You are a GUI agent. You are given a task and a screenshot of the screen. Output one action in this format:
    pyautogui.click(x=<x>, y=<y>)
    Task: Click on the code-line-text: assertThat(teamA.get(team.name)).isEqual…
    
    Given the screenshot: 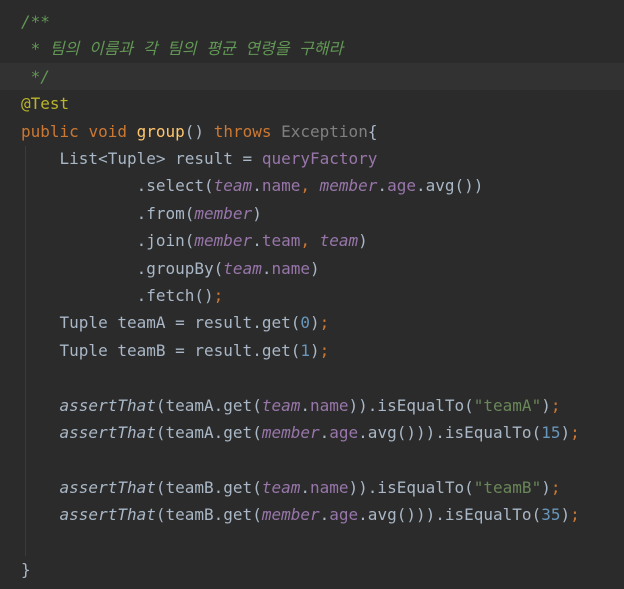 What is the action you would take?
    pyautogui.click(x=291, y=405)
    